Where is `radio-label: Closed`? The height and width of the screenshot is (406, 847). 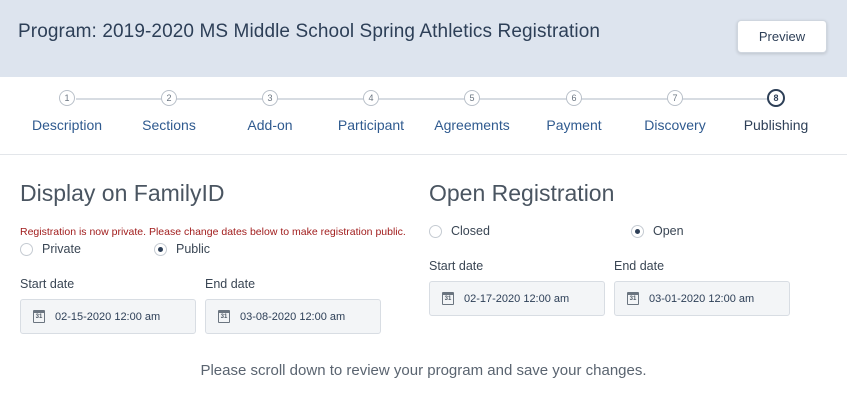 radio-label: Closed is located at coordinates (470, 231).